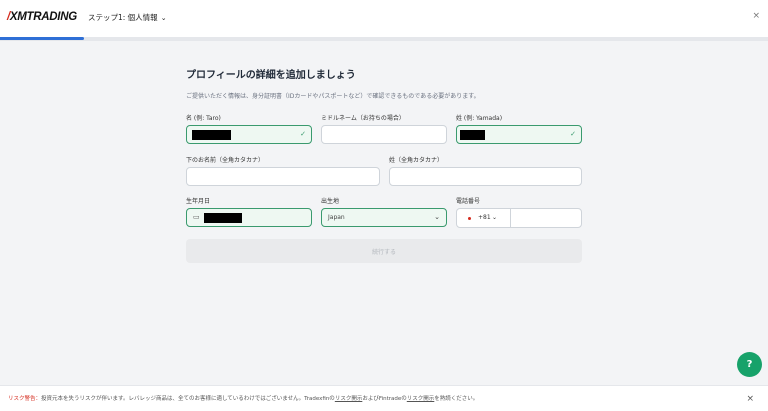  I want to click on middle-name-label: ミドルネーム（お持ちの場合）, so click(363, 118).